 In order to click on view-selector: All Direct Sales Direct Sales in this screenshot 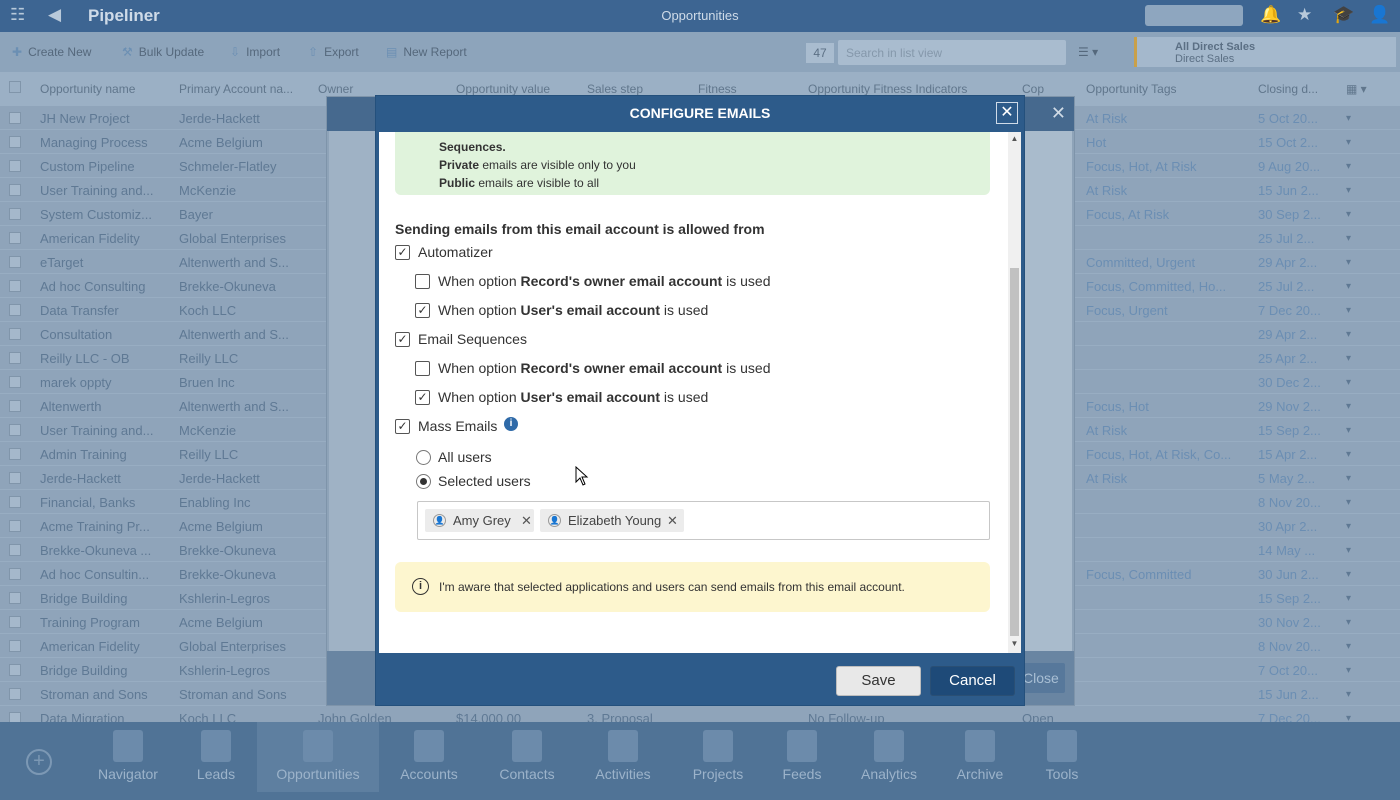, I will do `click(1265, 52)`.